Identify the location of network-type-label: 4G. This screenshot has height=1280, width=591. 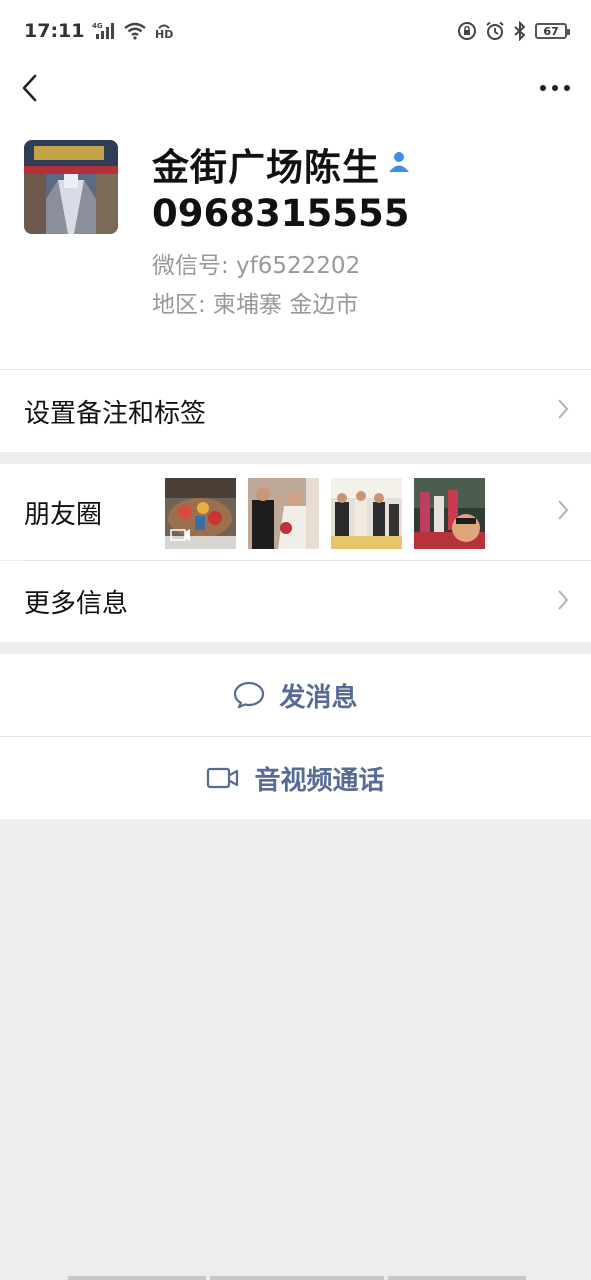
(97, 26).